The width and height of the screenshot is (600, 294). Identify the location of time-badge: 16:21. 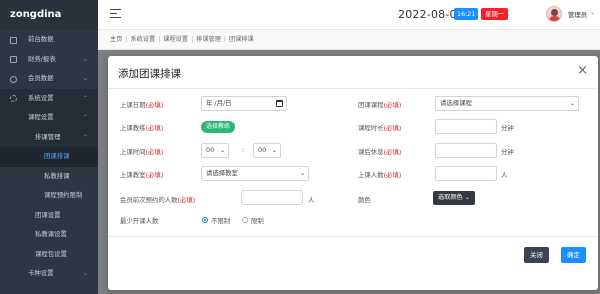
(466, 14).